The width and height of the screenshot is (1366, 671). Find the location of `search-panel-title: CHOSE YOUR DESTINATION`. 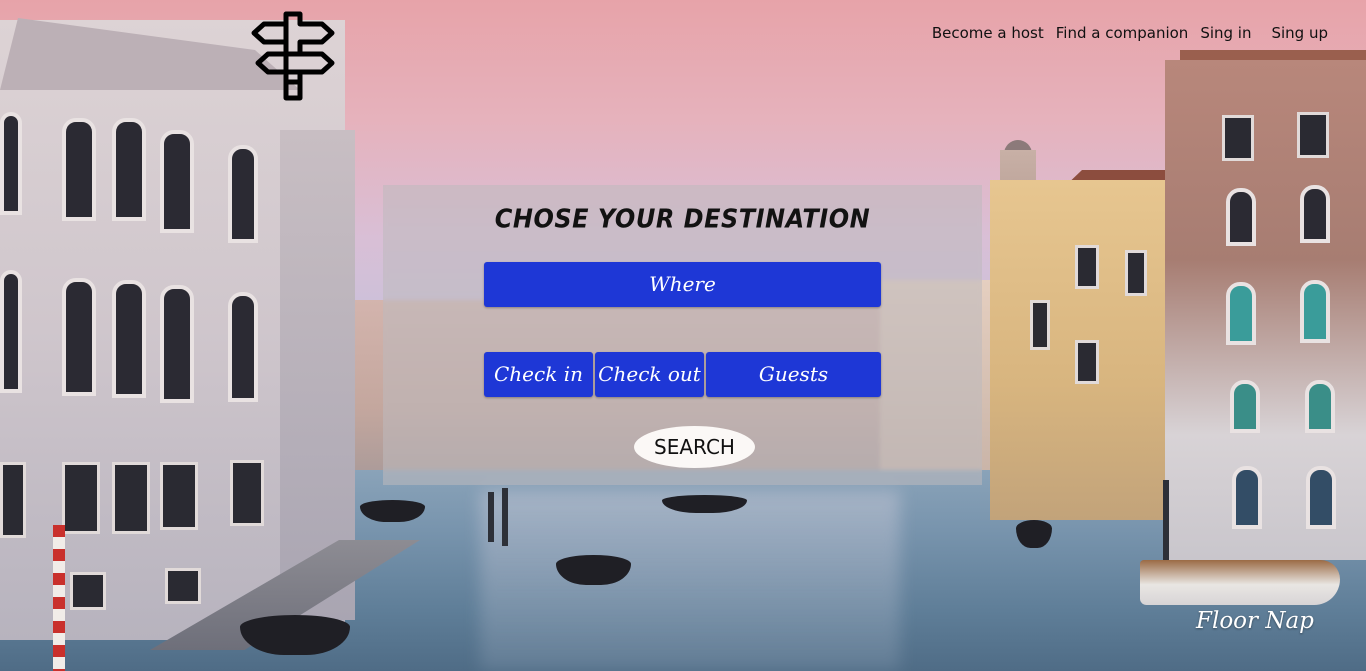

search-panel-title: CHOSE YOUR DESTINATION is located at coordinates (682, 219).